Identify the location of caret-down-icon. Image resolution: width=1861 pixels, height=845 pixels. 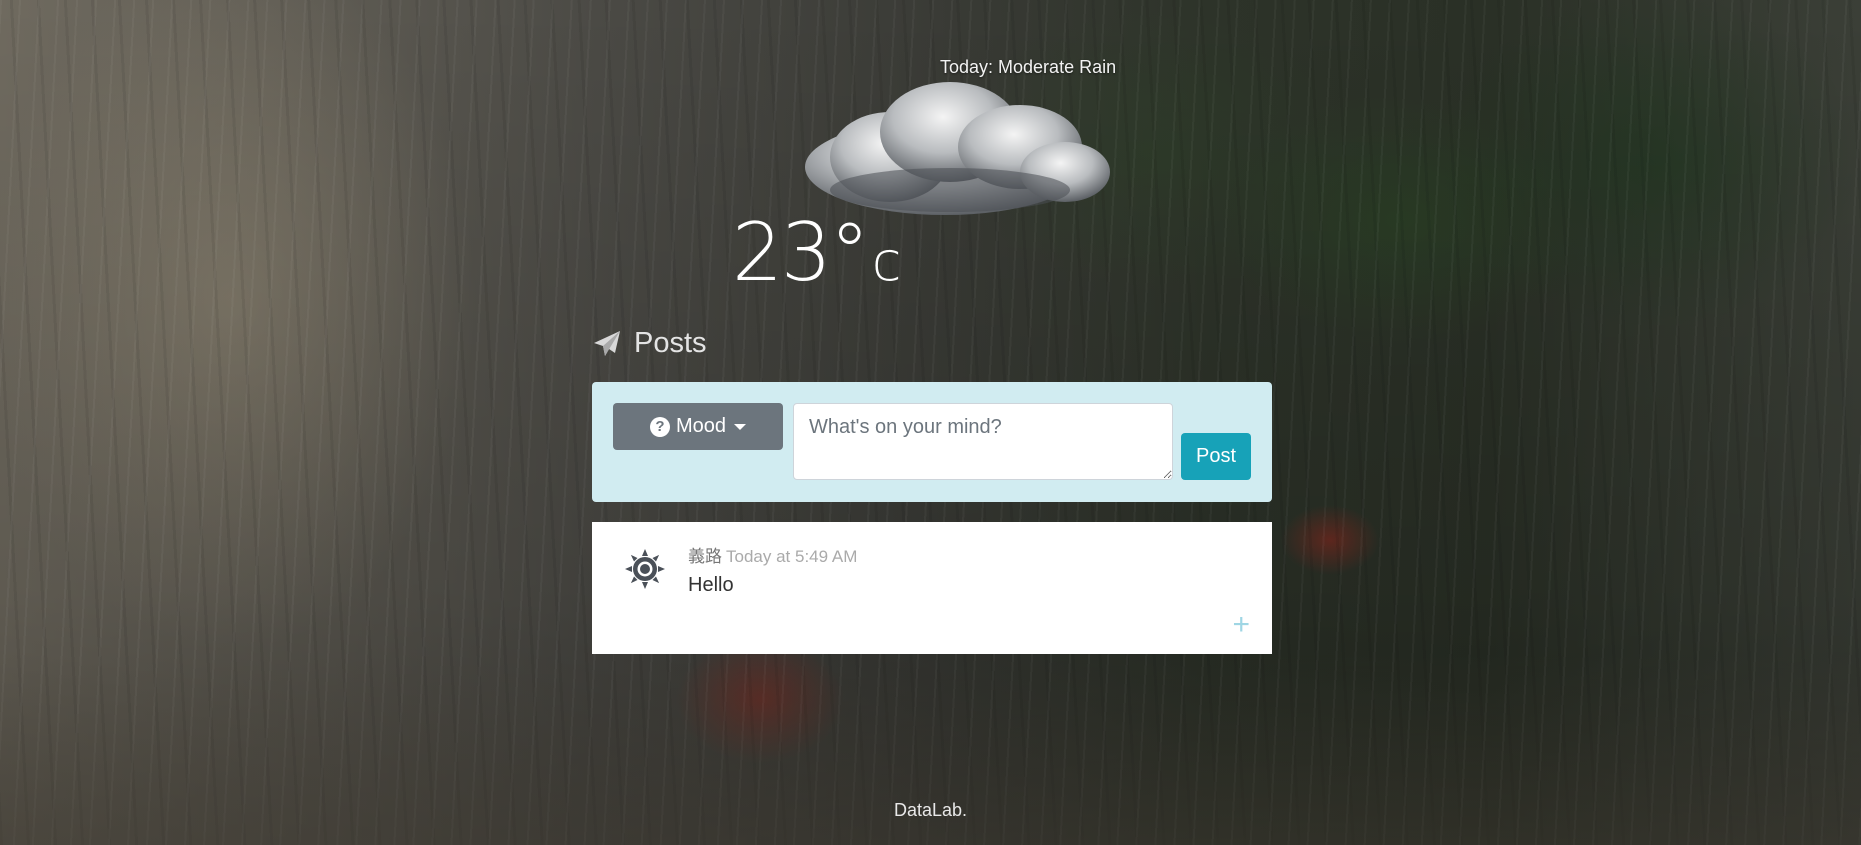
(740, 426).